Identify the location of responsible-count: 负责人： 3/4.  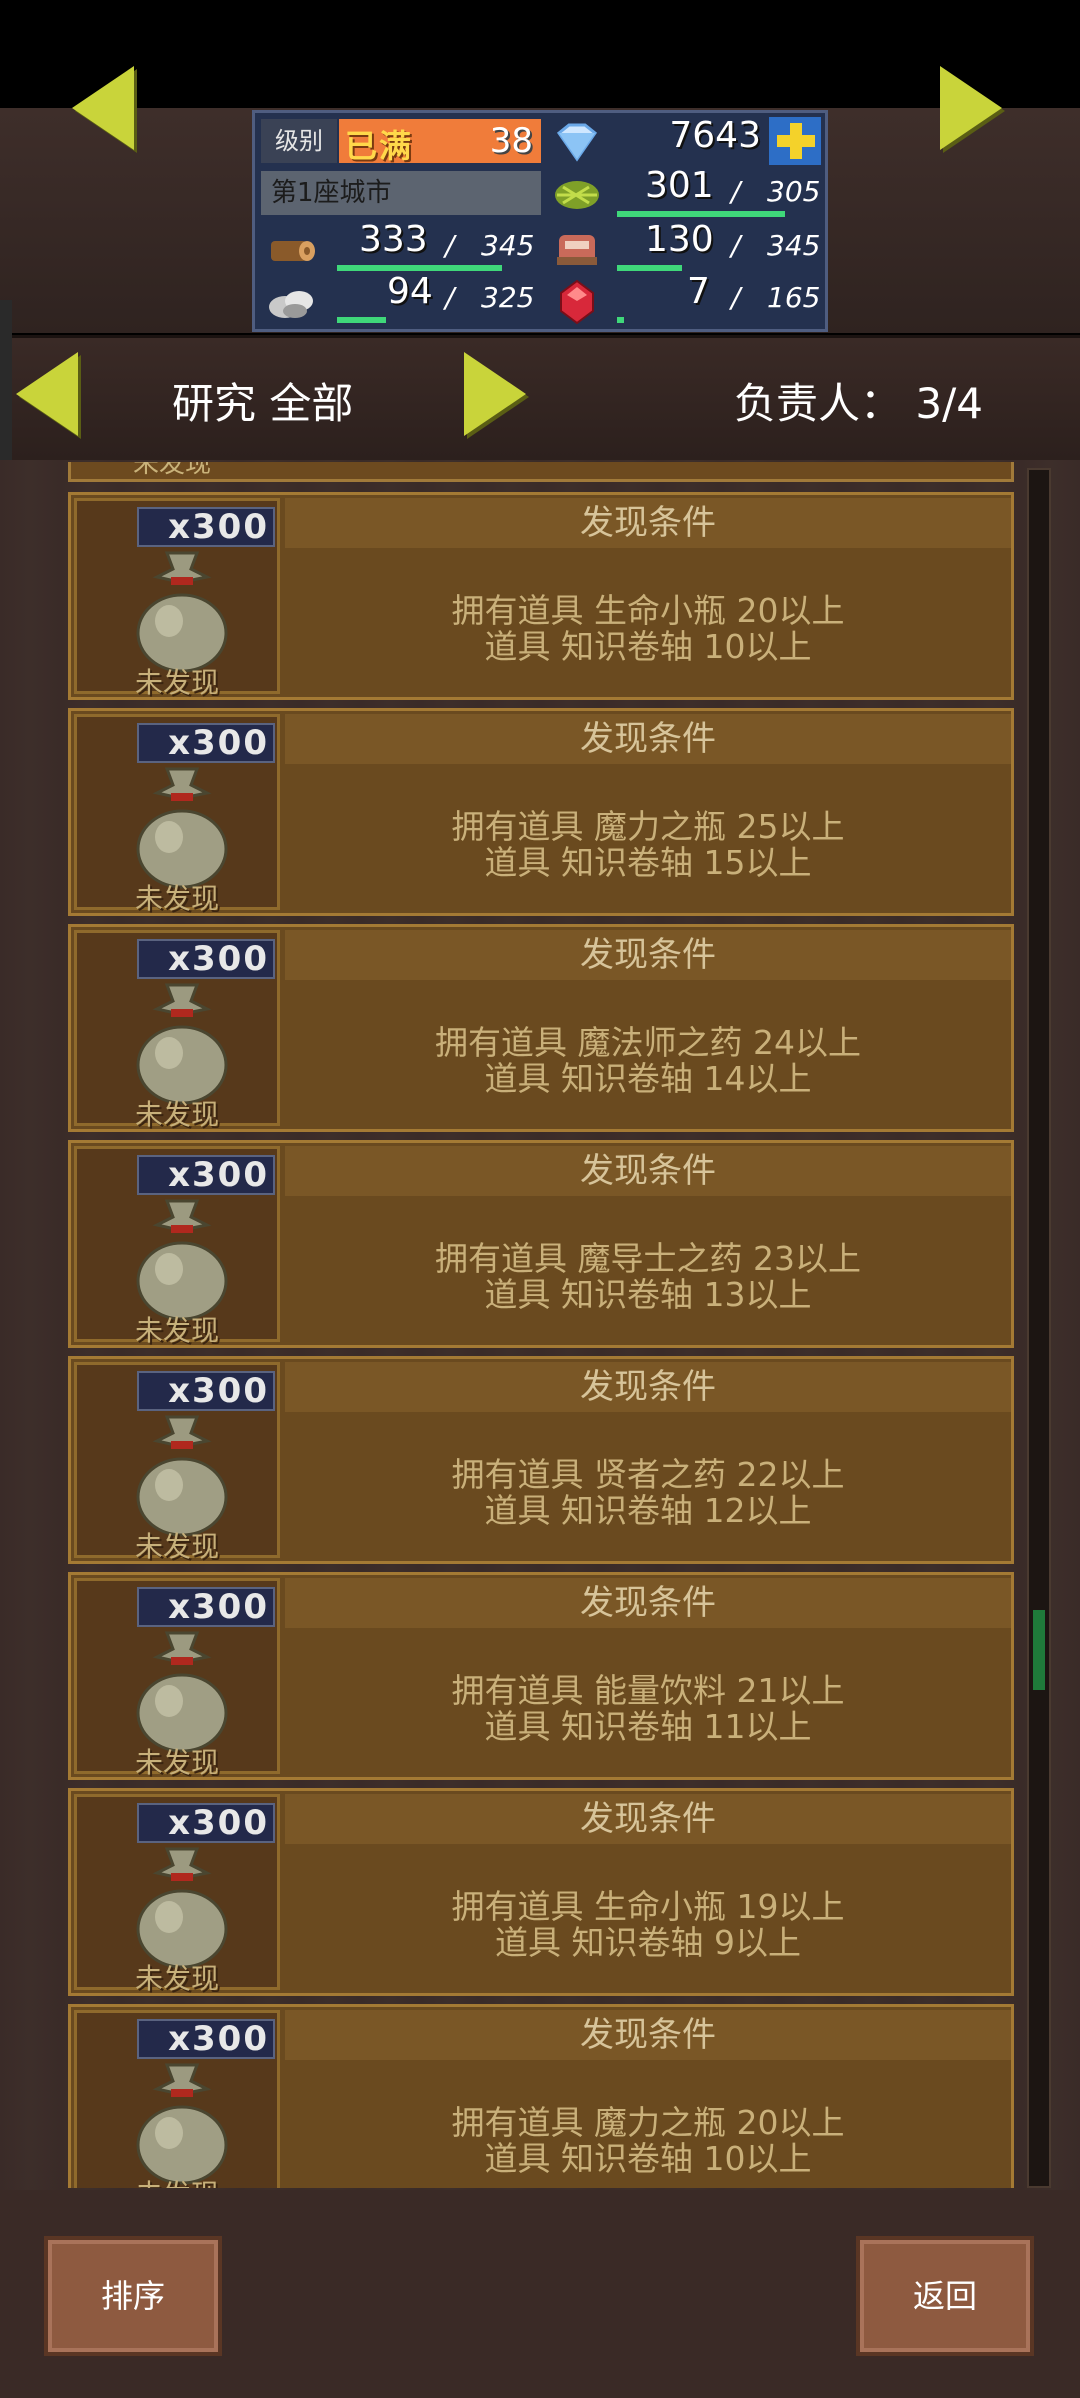
(858, 403).